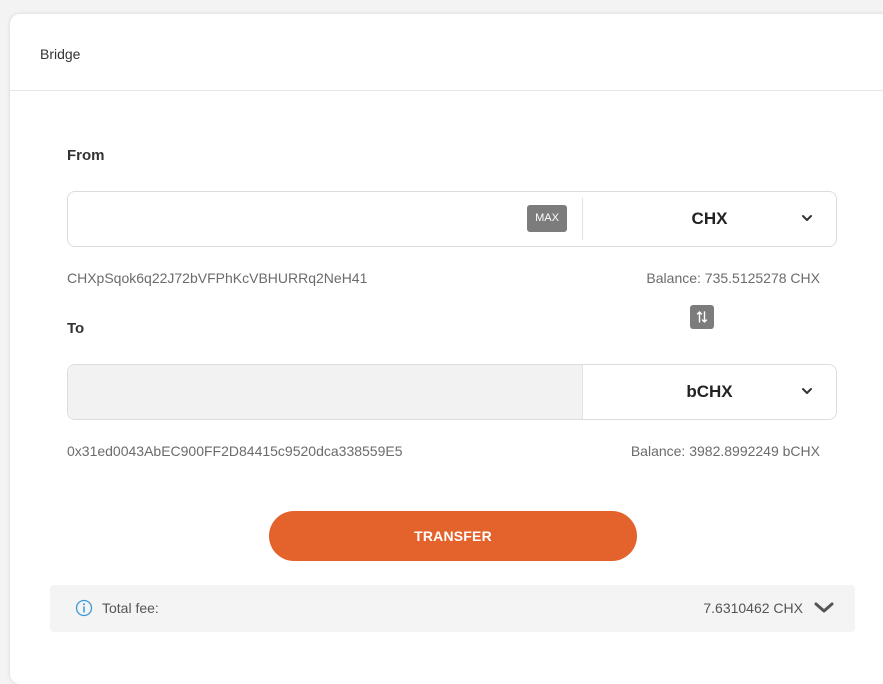  Describe the element at coordinates (753, 608) in the screenshot. I see `fee-value: 7.6310462 CHX` at that location.